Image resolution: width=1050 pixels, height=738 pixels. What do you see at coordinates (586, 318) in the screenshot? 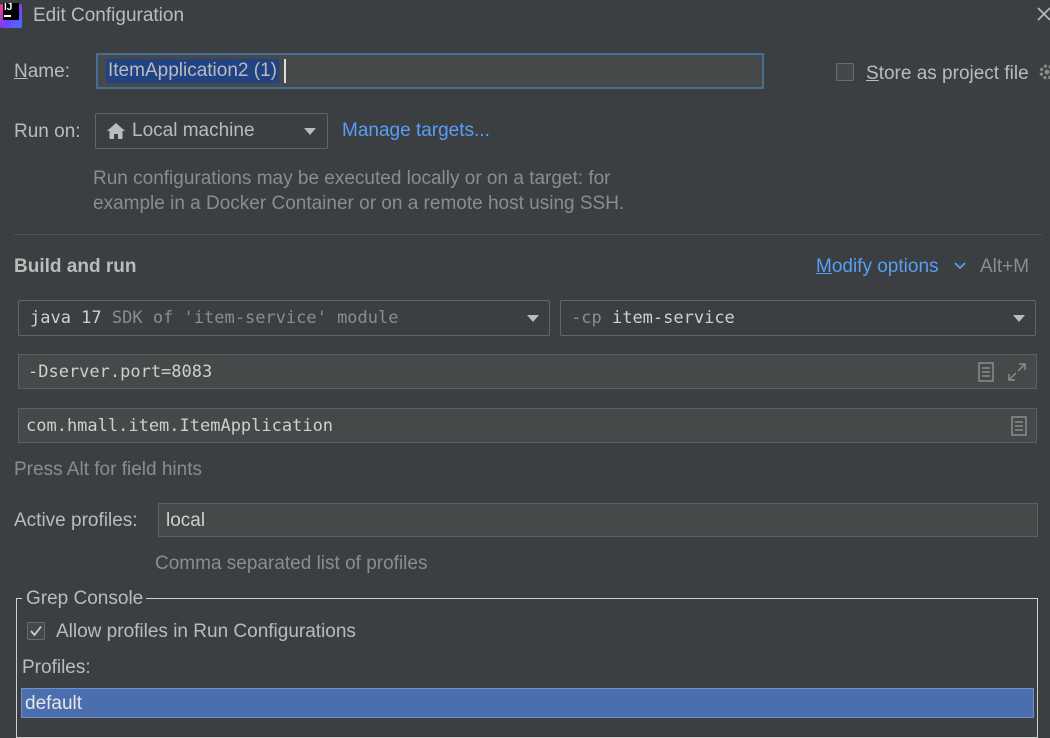
I see `classpath-prefix: -cp` at bounding box center [586, 318].